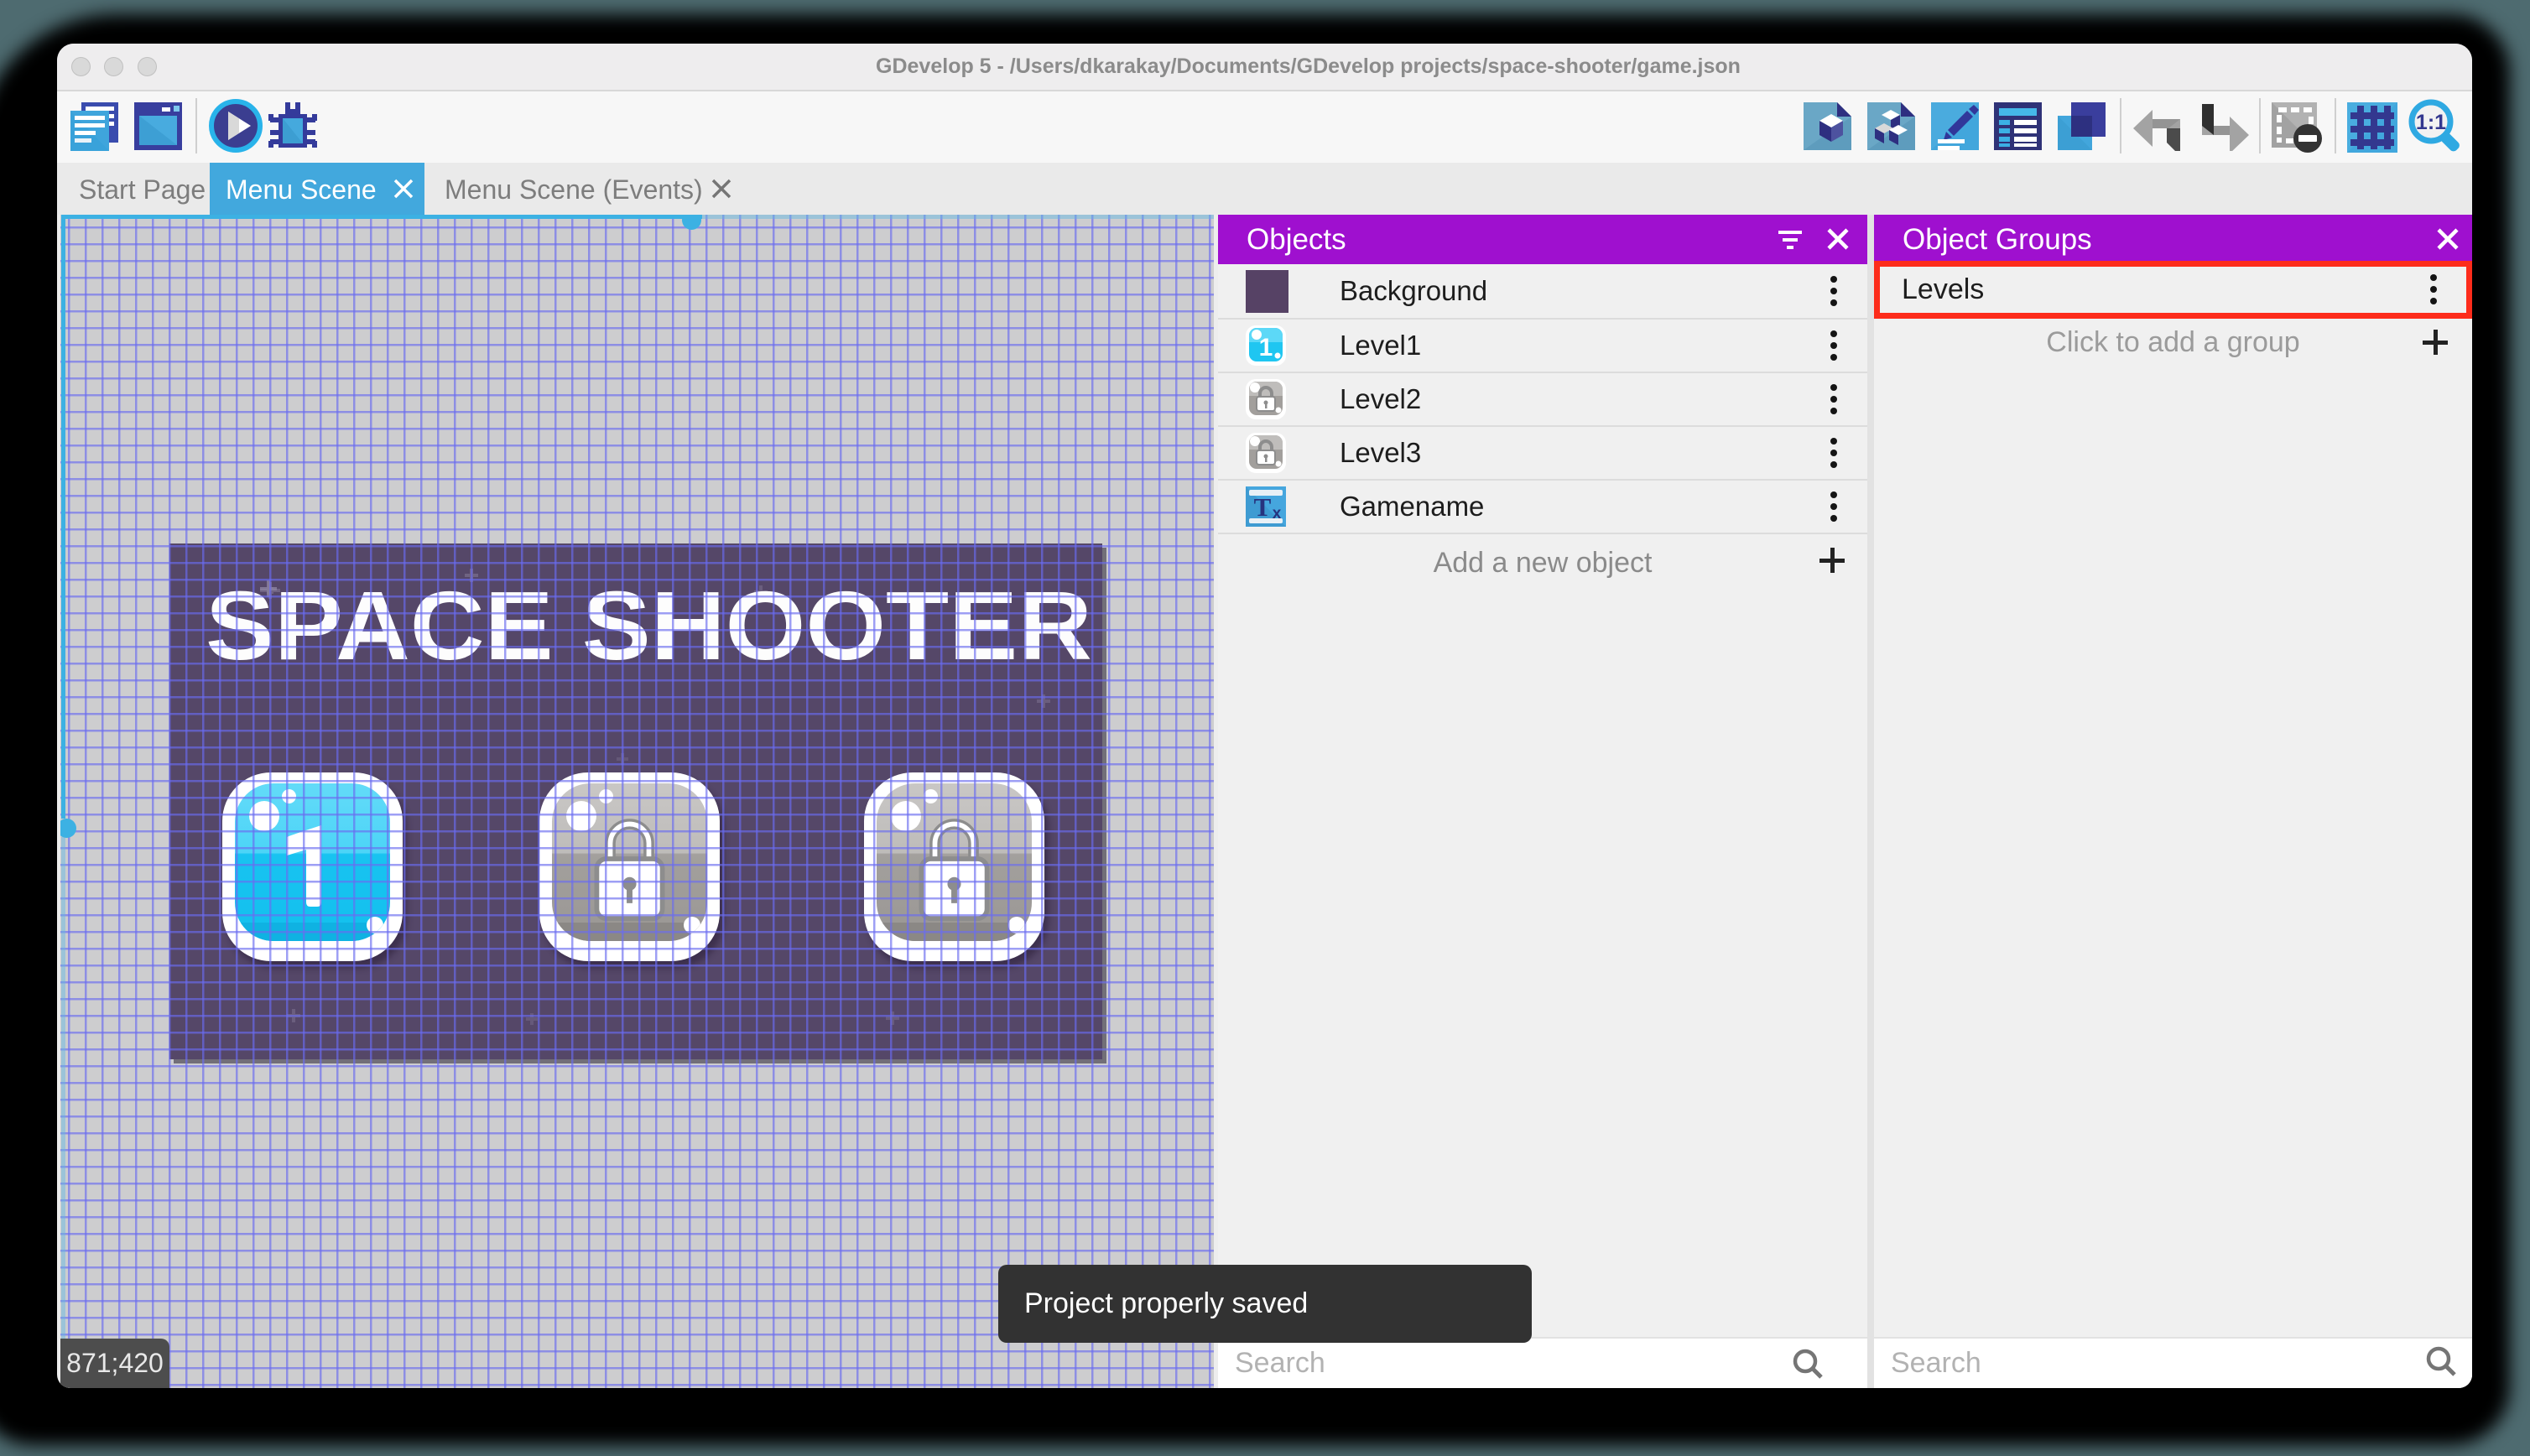 This screenshot has width=2530, height=1456. Describe the element at coordinates (1266, 347) in the screenshot. I see `svg-text: 1` at that location.